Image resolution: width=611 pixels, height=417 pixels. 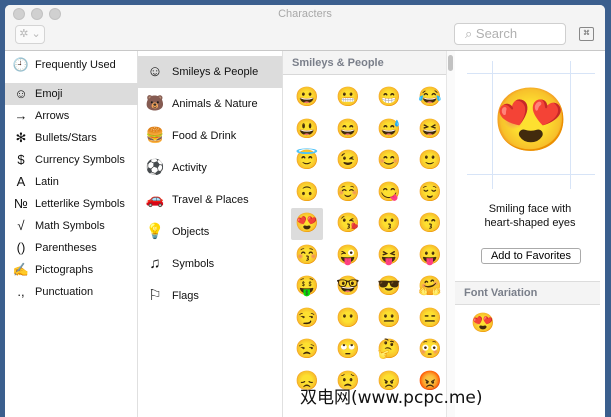 I want to click on emoji-cell: 🙃, so click(x=307, y=193).